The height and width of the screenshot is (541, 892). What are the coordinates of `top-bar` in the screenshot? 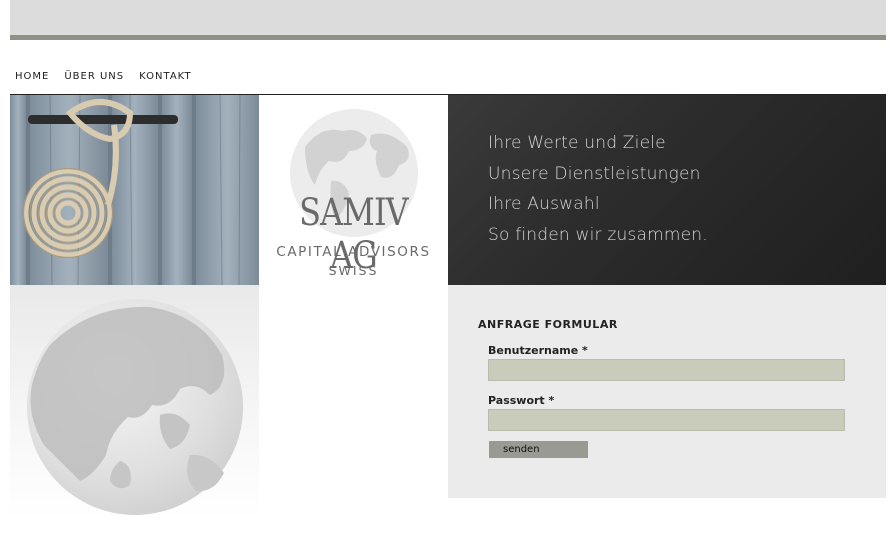 It's located at (448, 17).